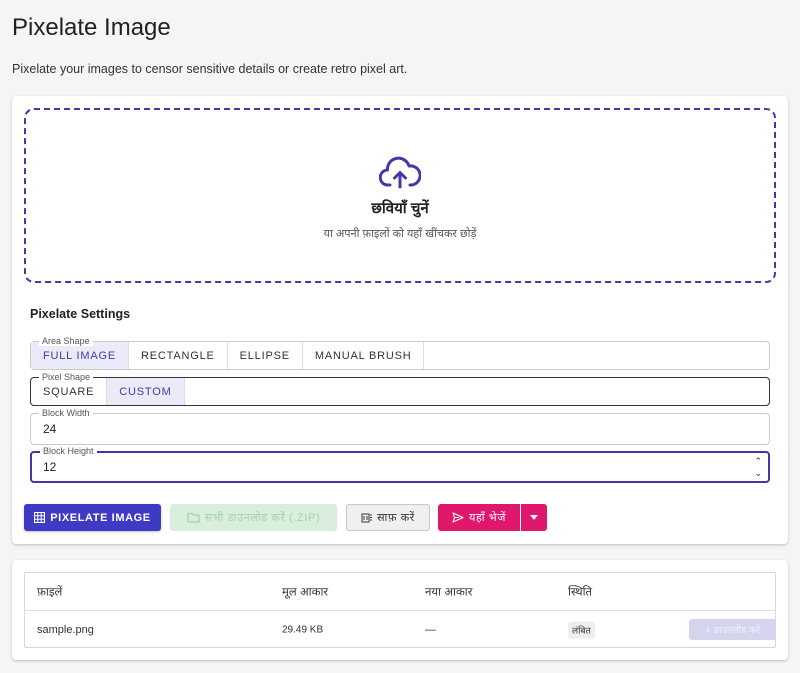 The height and width of the screenshot is (673, 800). What do you see at coordinates (737, 630) in the screenshot?
I see `row-download-label: डाउनलोड करें` at bounding box center [737, 630].